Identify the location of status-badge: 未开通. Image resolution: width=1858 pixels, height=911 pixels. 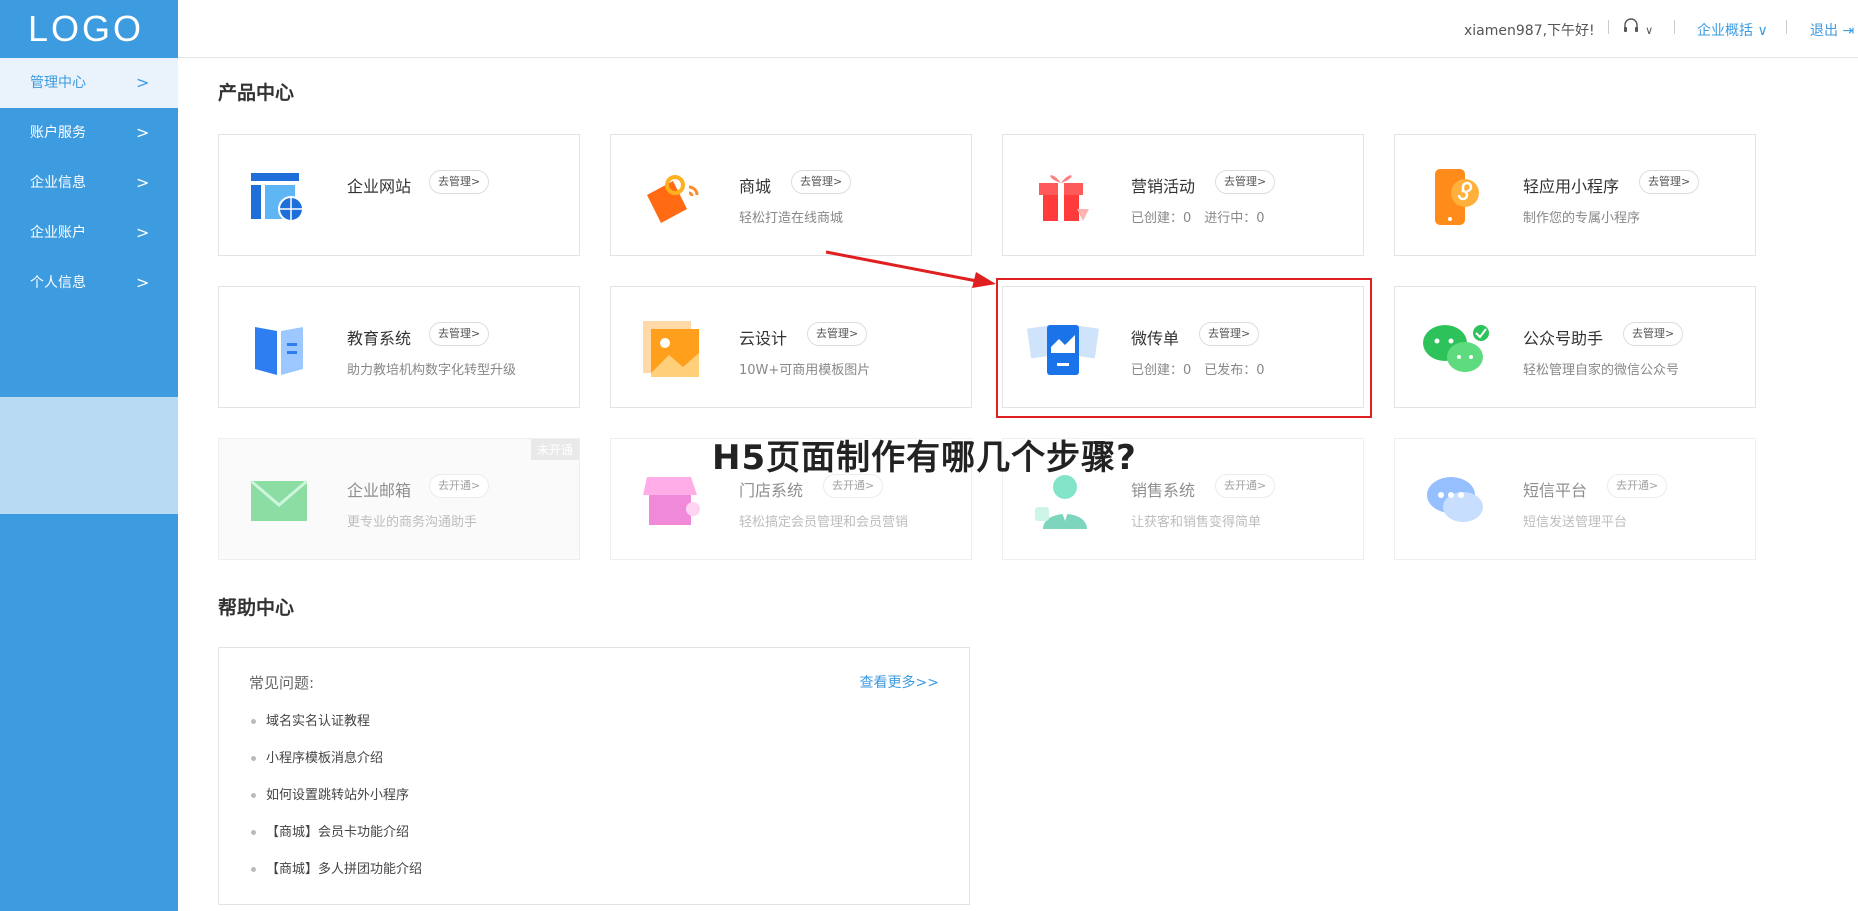
(554, 449).